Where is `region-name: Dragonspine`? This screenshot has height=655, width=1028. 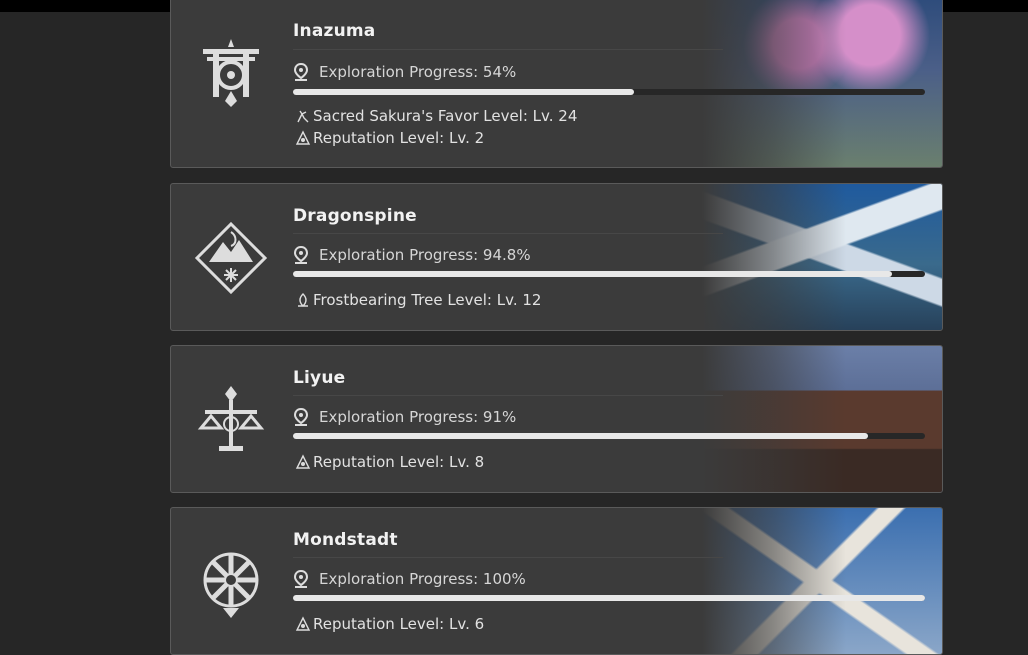
region-name: Dragonspine is located at coordinates (355, 216).